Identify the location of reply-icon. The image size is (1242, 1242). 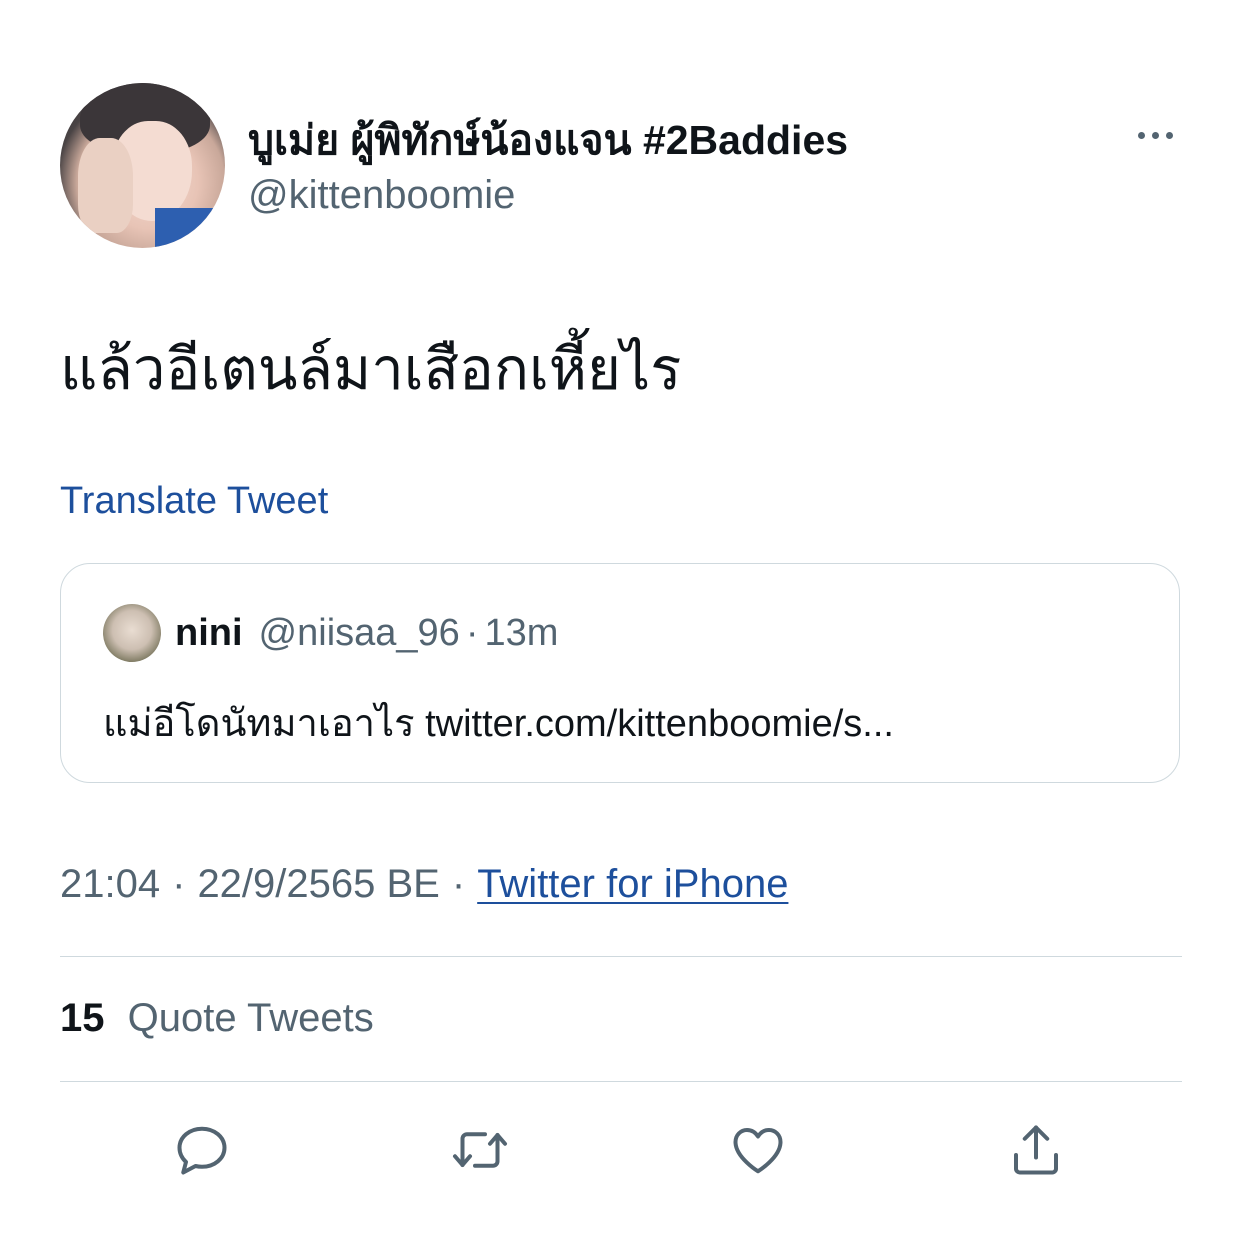
(202, 1150).